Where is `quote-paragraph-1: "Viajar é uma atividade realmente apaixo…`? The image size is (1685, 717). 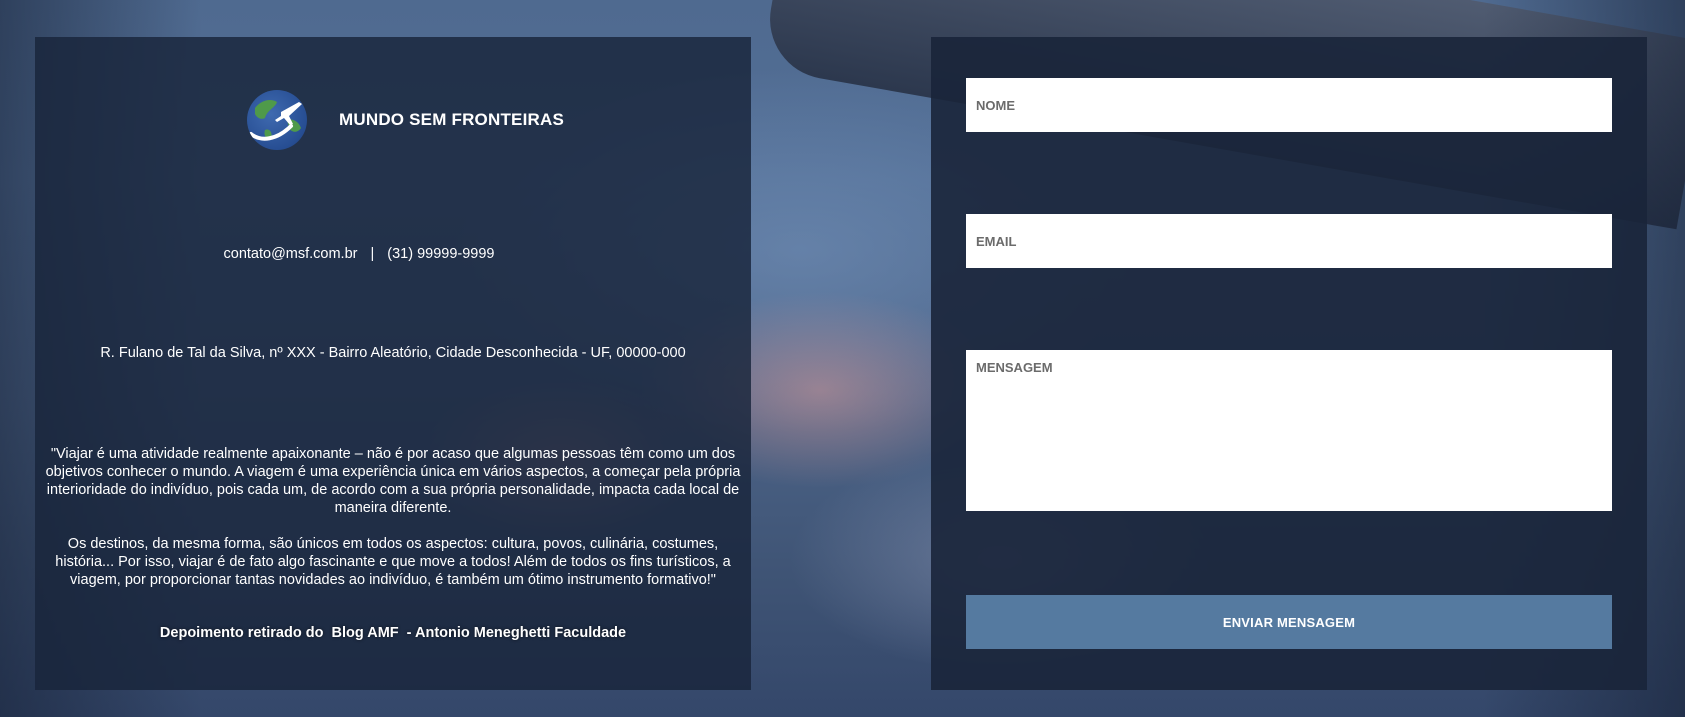 quote-paragraph-1: "Viajar é uma atividade realmente apaixo… is located at coordinates (393, 481).